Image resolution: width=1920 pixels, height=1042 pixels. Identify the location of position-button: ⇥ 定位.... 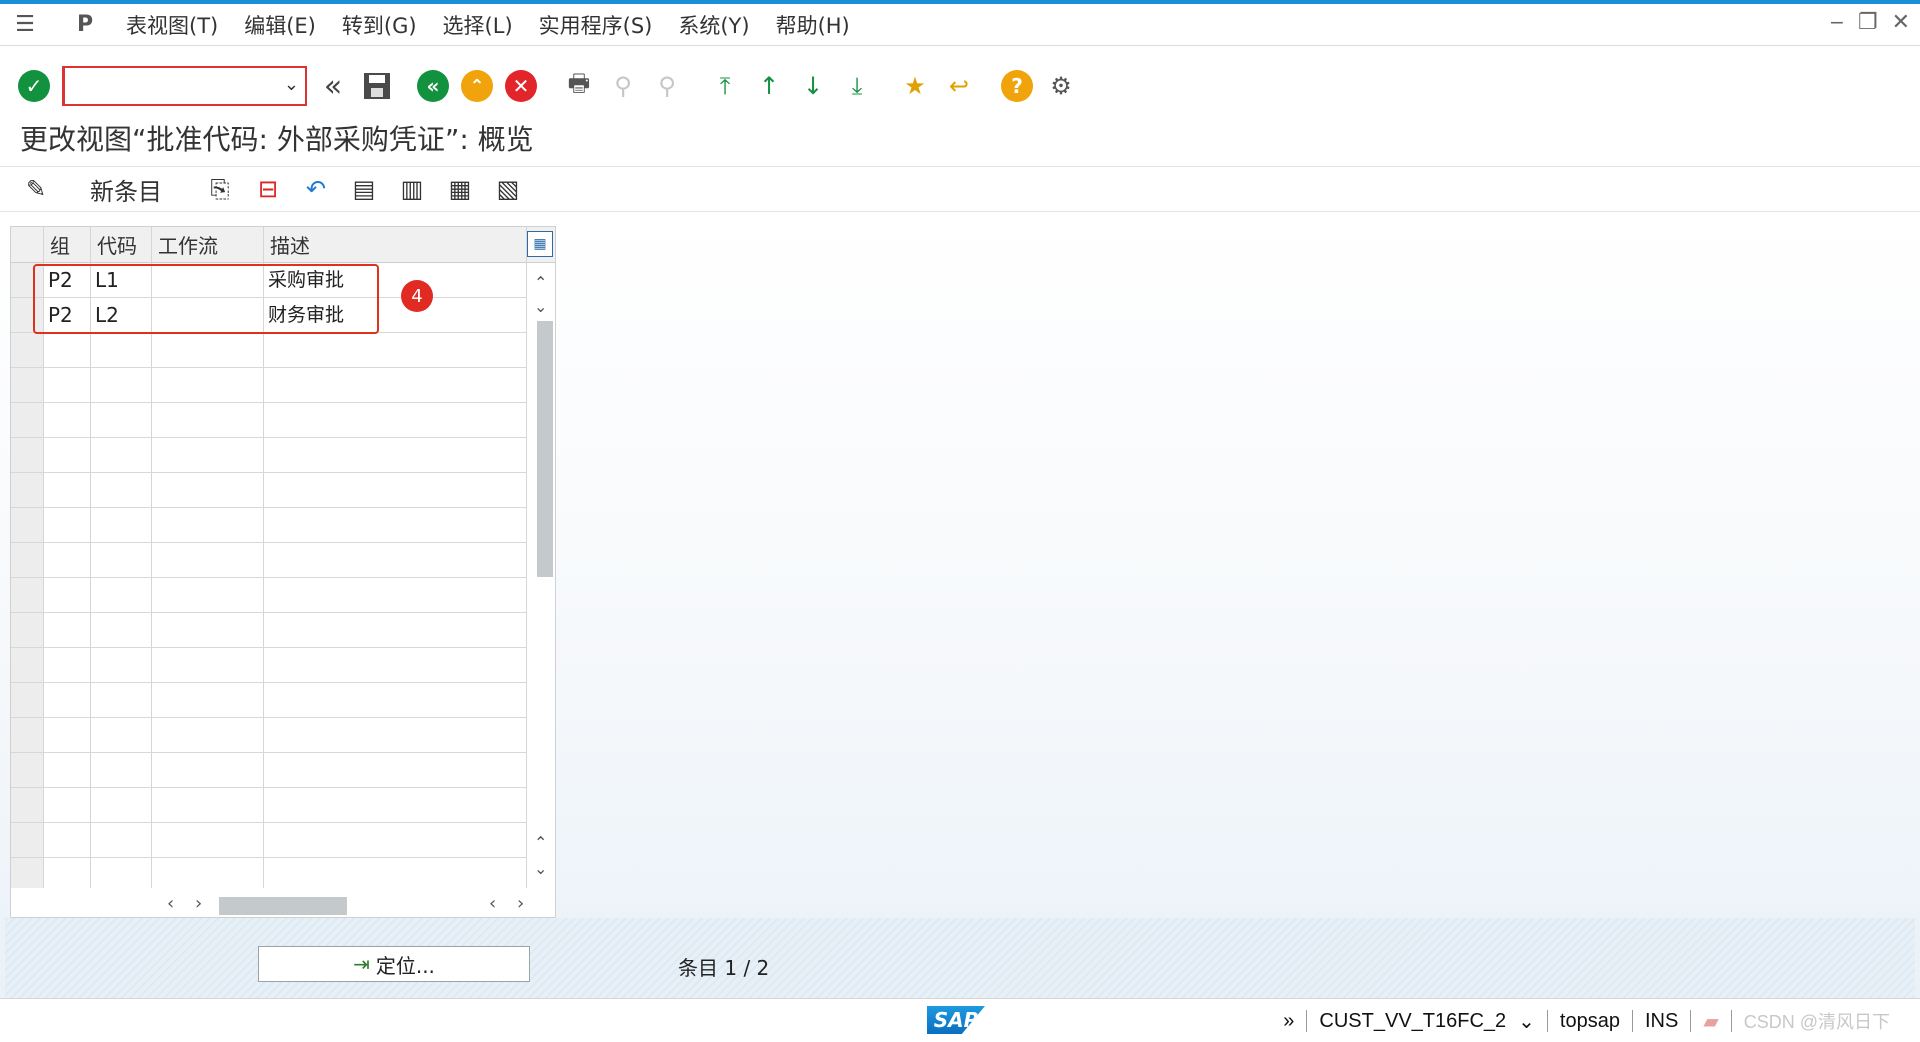
(394, 964).